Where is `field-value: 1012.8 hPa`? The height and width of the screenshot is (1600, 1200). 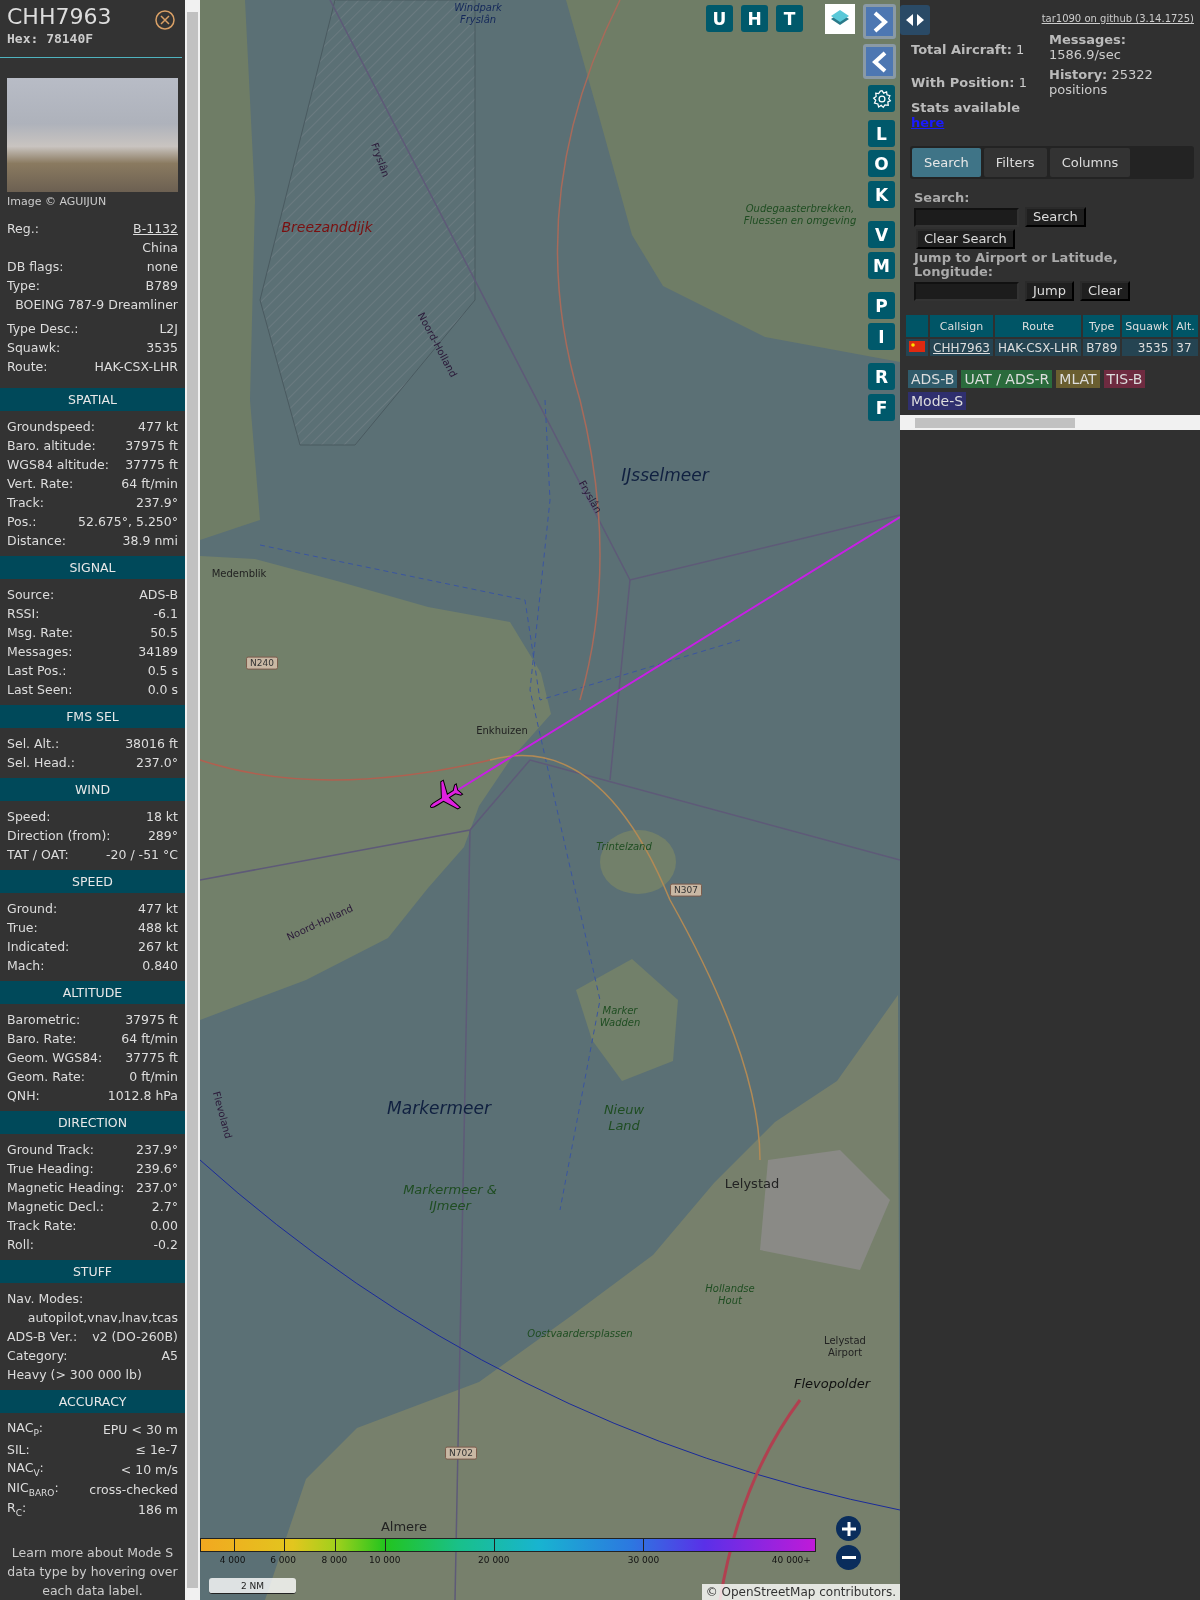 field-value: 1012.8 hPa is located at coordinates (142, 1095).